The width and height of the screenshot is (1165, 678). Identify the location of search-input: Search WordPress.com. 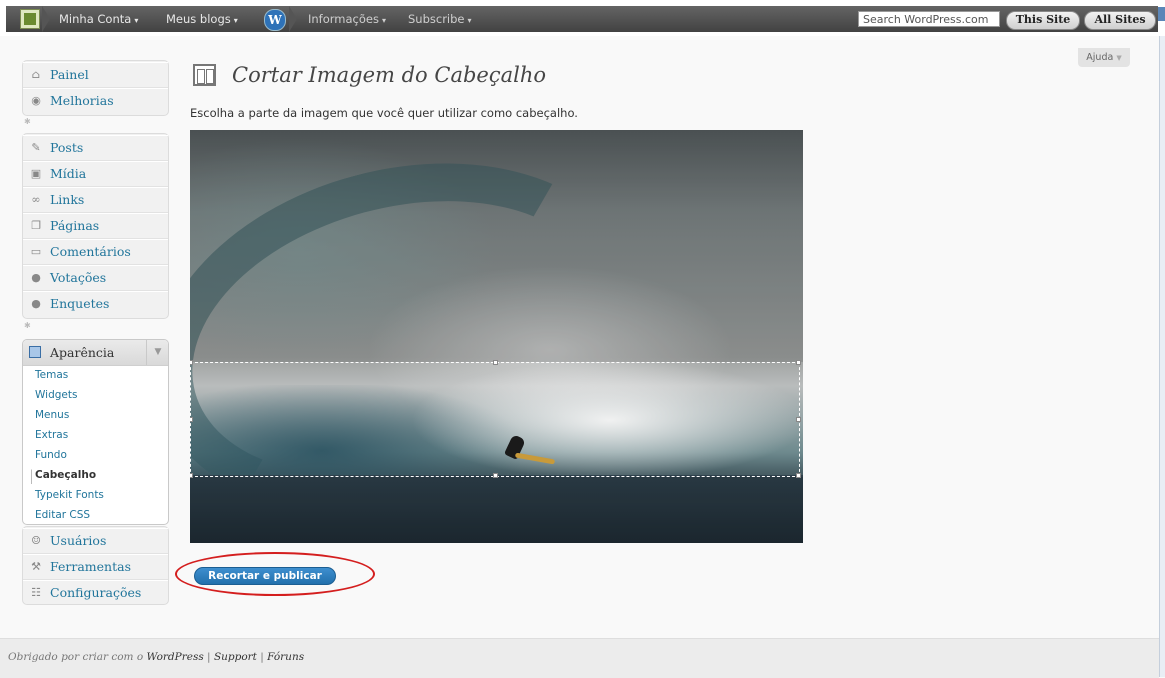
(929, 19).